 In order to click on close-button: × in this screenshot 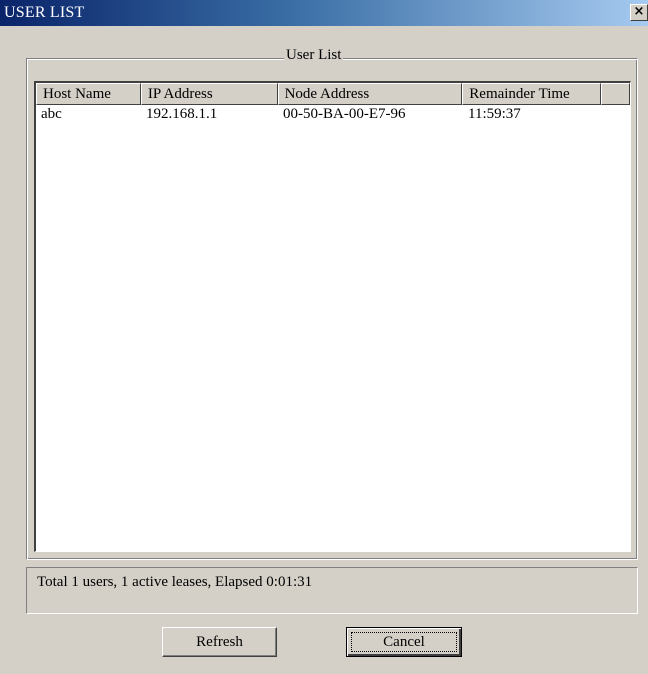, I will do `click(639, 12)`.